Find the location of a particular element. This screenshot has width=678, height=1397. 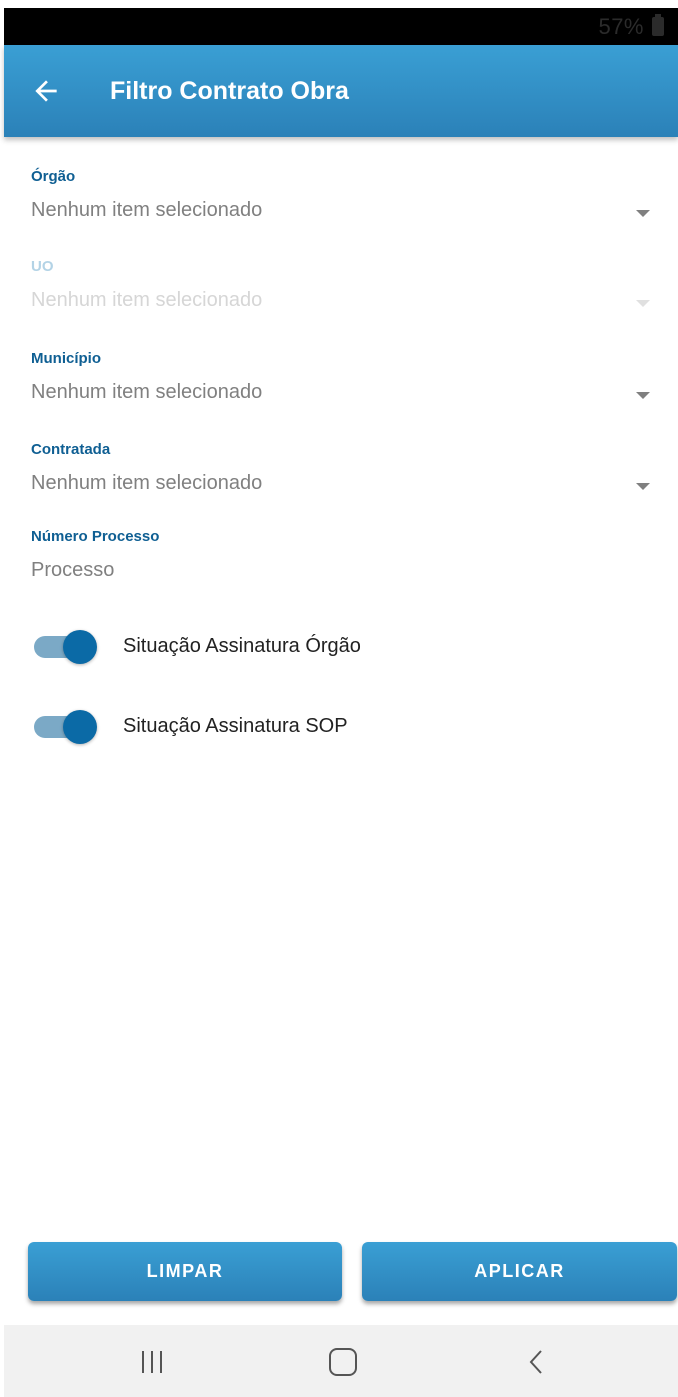

contratada-value: Nenhum item selecionado is located at coordinates (147, 483).